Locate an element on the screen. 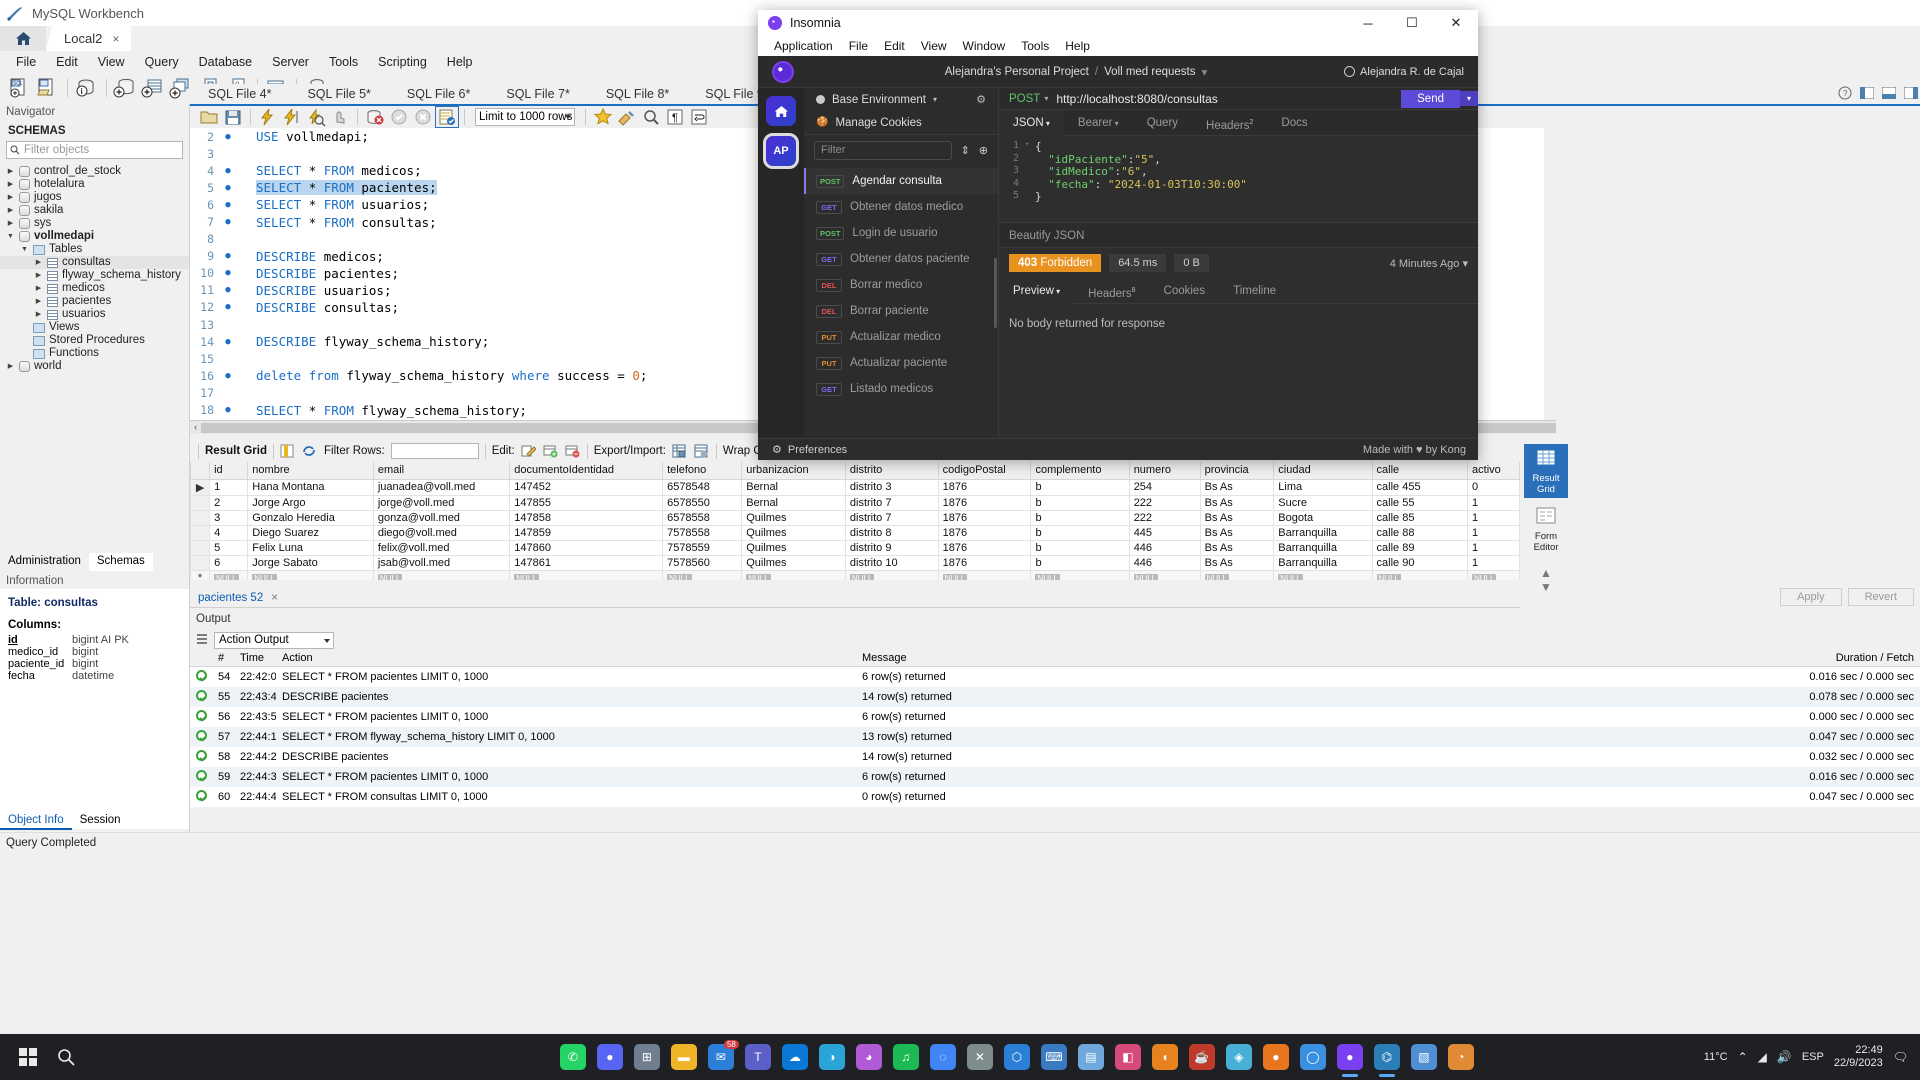  column-header-nombre: nombre is located at coordinates (310, 471).